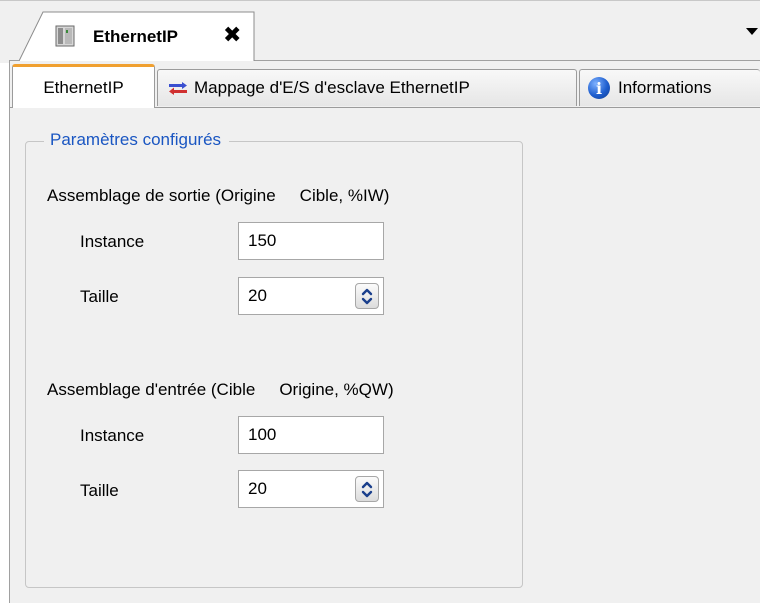  Describe the element at coordinates (599, 88) in the screenshot. I see `info-icon: i` at that location.